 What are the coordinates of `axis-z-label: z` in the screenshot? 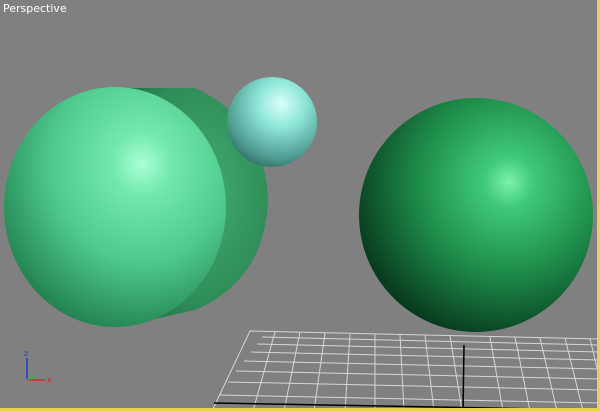 It's located at (26, 353).